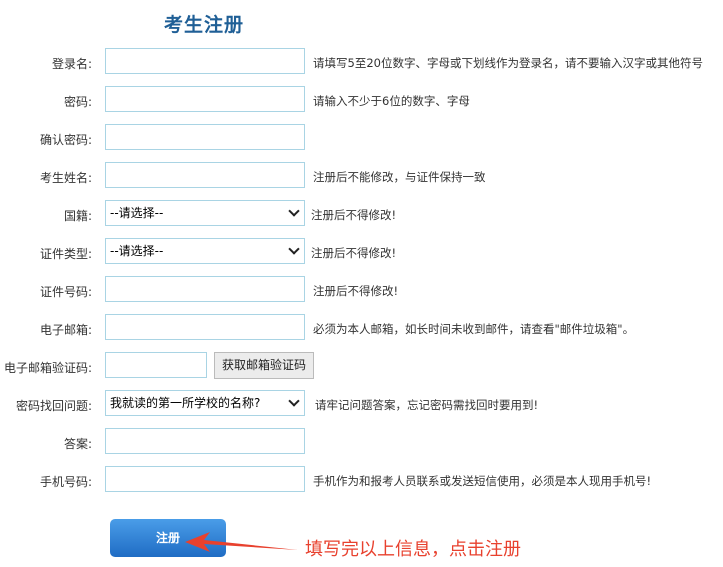 The height and width of the screenshot is (567, 723). I want to click on get-email-code-button: 获取邮箱验证码, so click(264, 365).